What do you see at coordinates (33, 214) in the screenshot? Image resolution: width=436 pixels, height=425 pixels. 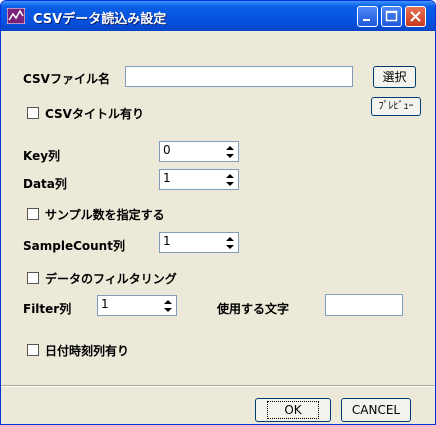 I see `sample-spec-checkbox` at bounding box center [33, 214].